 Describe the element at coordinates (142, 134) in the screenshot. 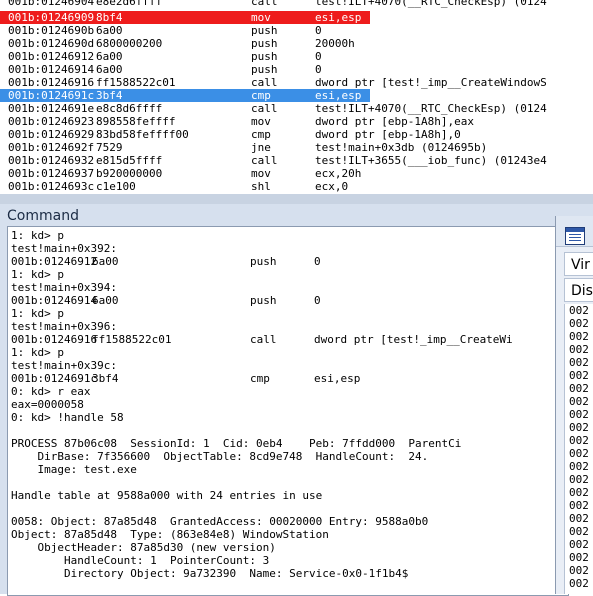

I see `disasm-bytes: 83bd58feffff00` at that location.